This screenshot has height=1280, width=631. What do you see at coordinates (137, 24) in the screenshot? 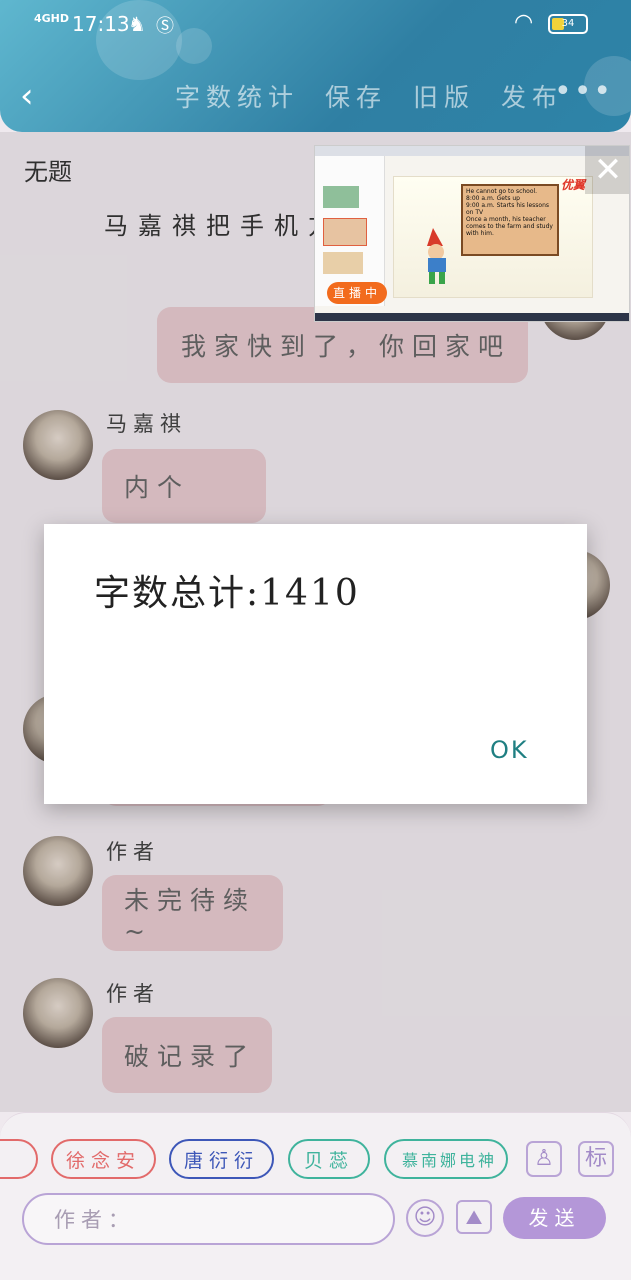
I see `qq-icon: ♞` at bounding box center [137, 24].